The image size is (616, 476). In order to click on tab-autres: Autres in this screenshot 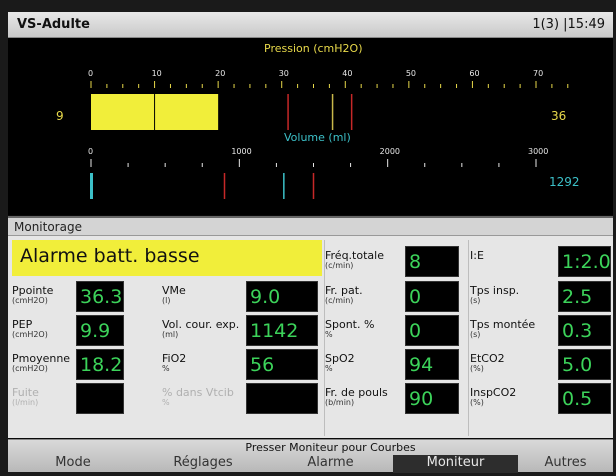, I will do `click(565, 464)`.